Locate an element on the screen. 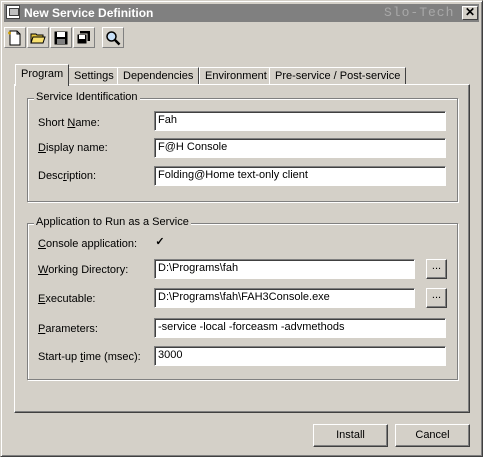  cancel-button: Cancel is located at coordinates (432, 435).